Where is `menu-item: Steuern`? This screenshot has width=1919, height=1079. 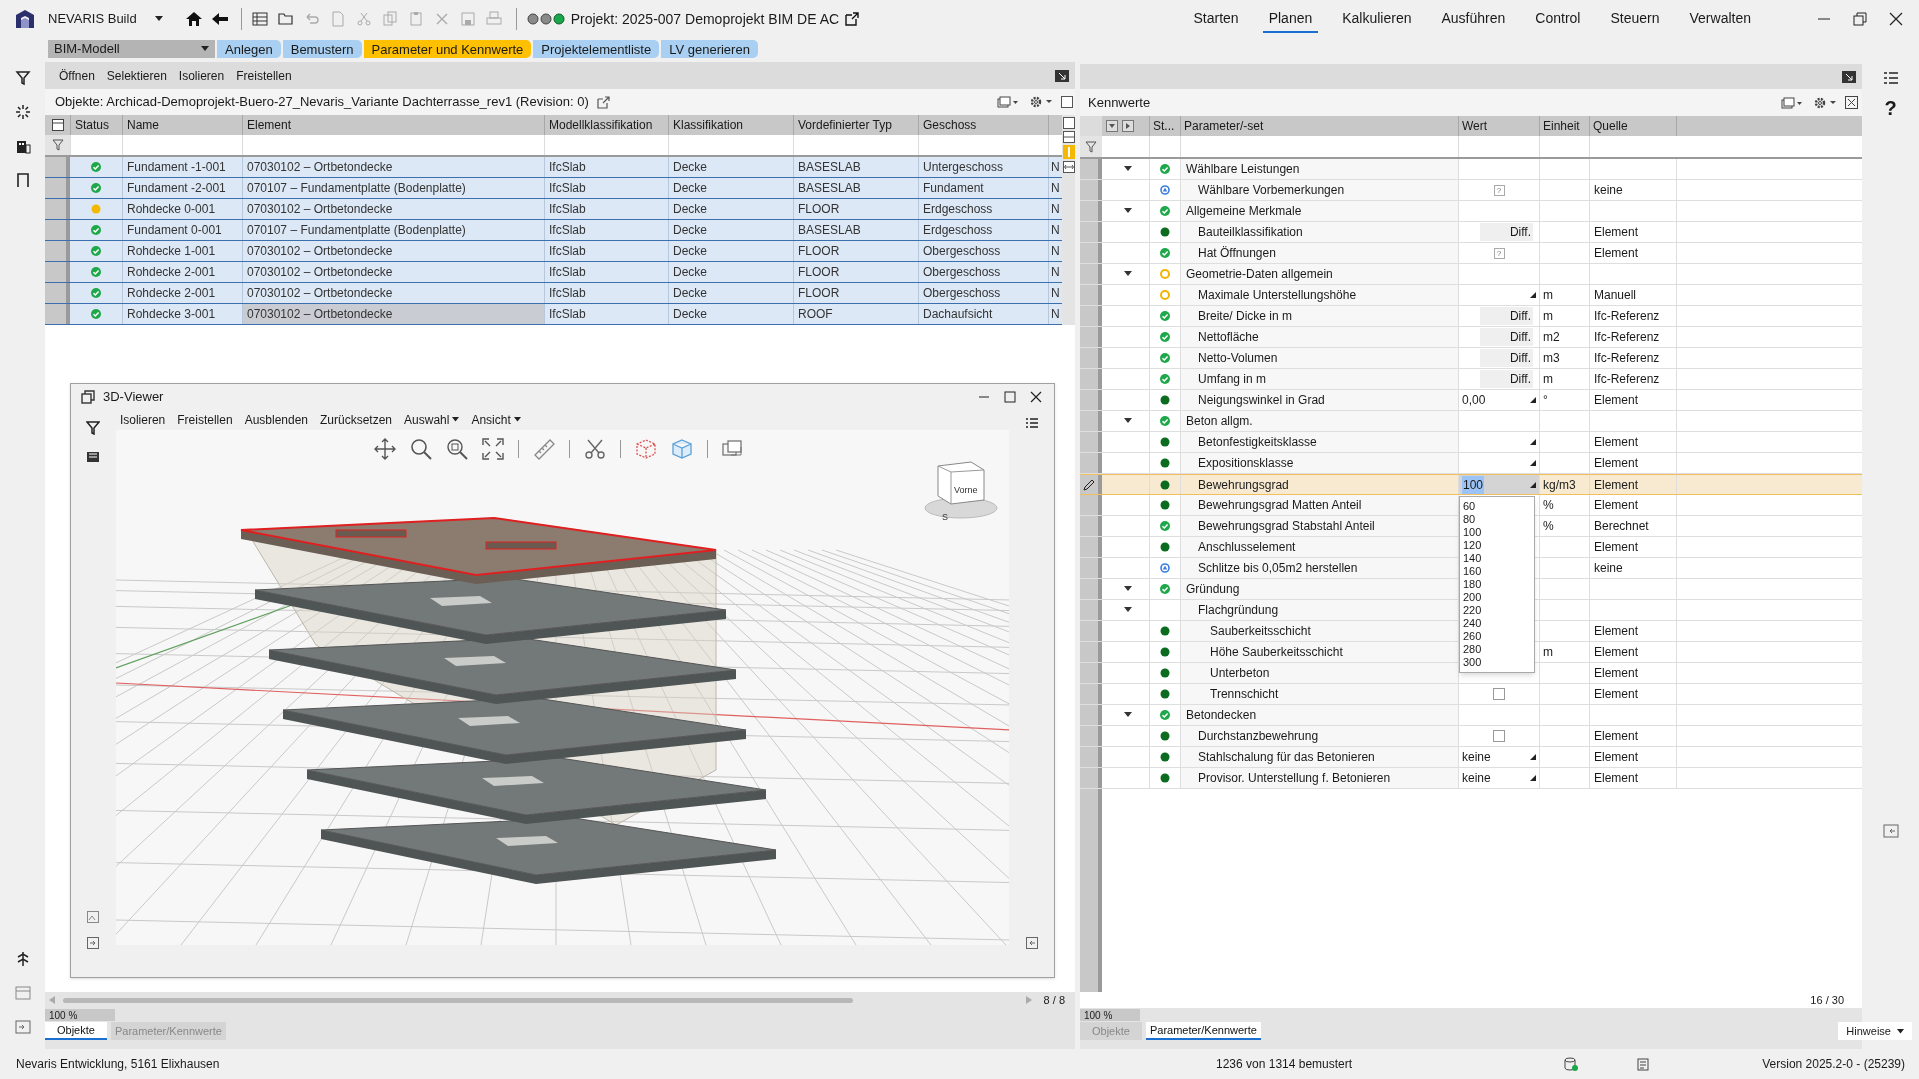
menu-item: Steuern is located at coordinates (1635, 19).